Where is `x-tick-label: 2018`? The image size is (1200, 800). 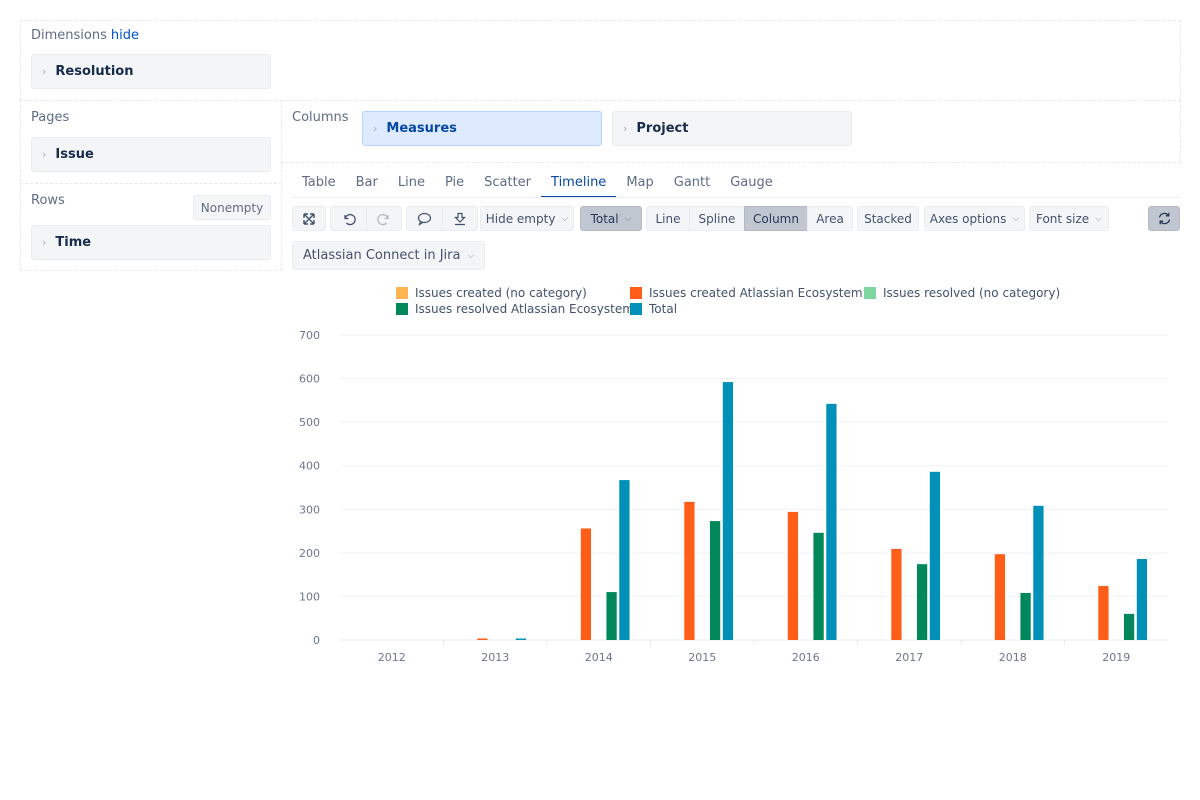
x-tick-label: 2018 is located at coordinates (1013, 657).